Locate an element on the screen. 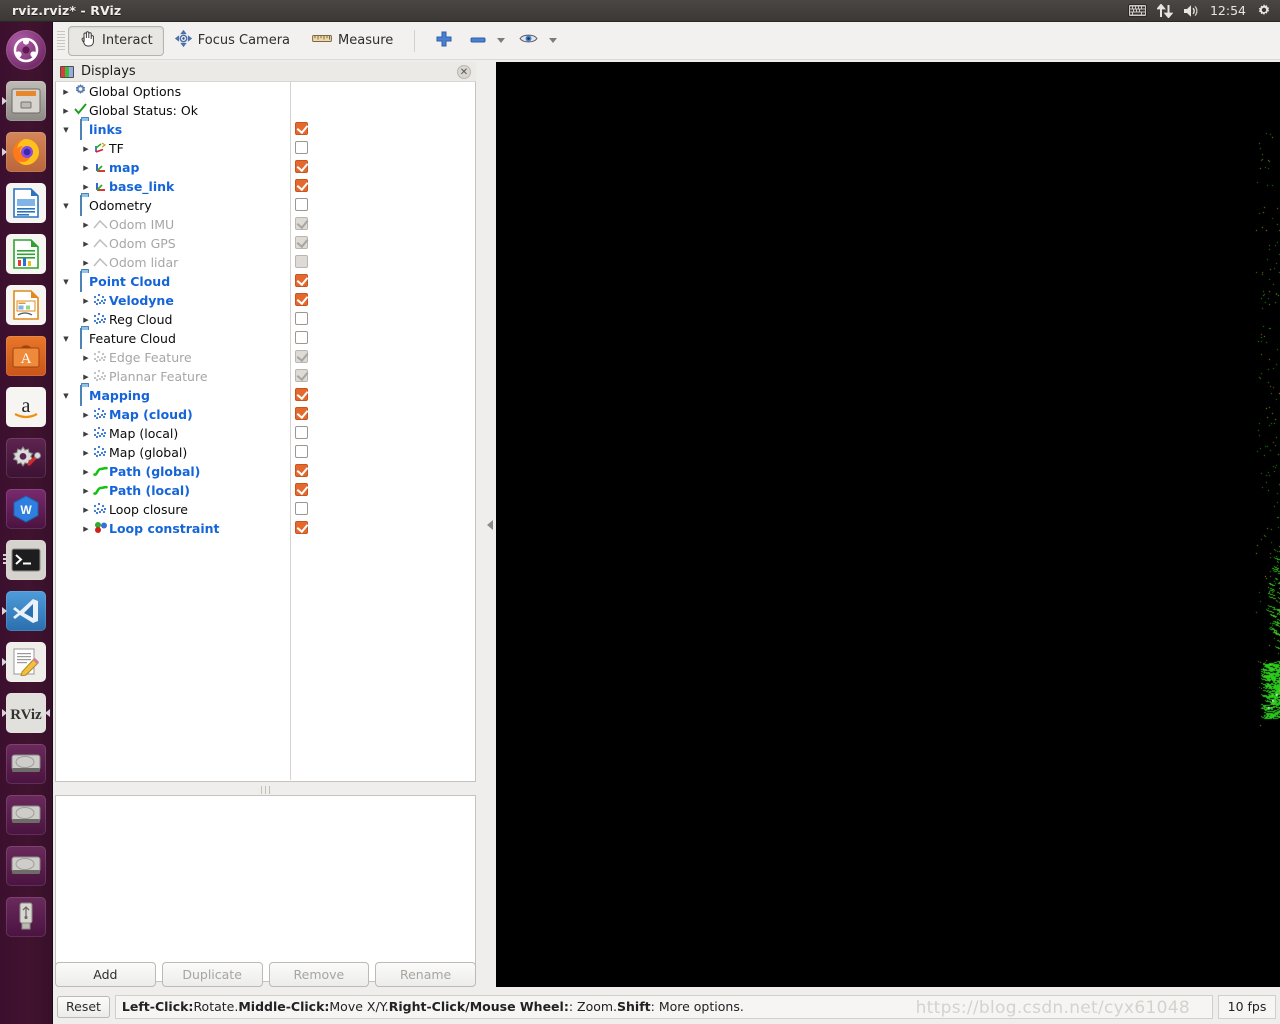 This screenshot has height=1024, width=1280. display-tree-row: Odometry is located at coordinates (265, 205).